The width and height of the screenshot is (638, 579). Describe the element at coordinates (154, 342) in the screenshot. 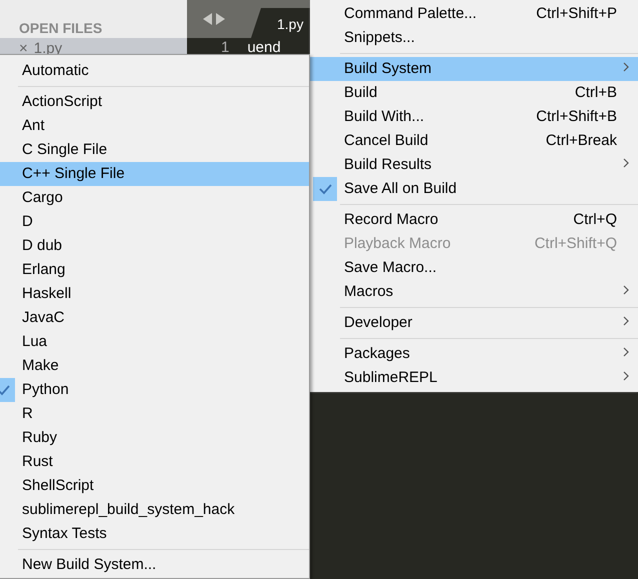

I see `menu-item: Lua` at that location.